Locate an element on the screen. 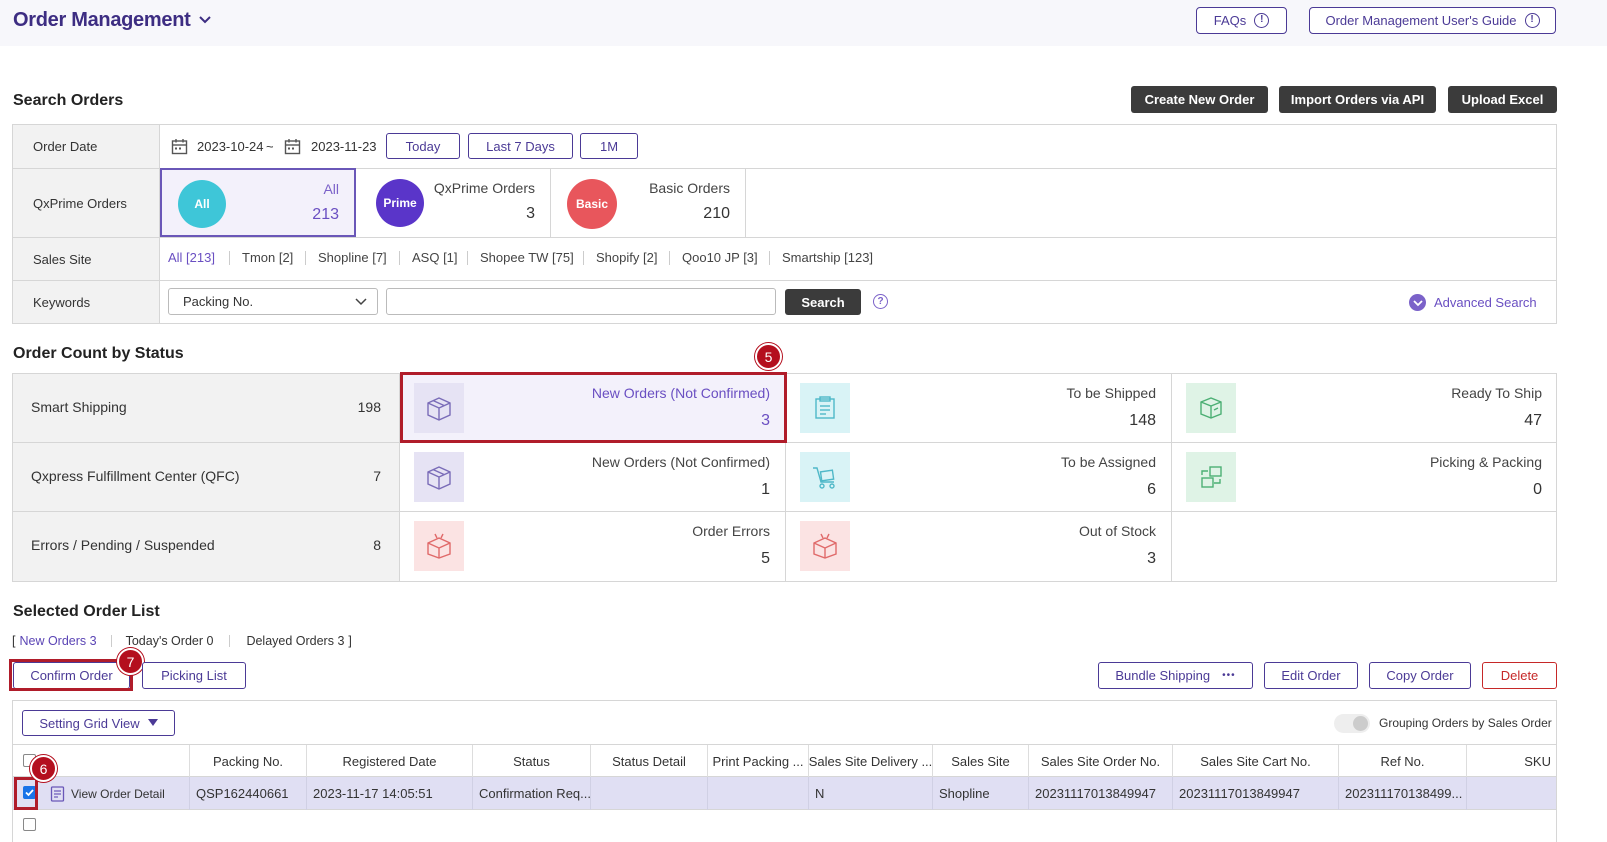 The height and width of the screenshot is (842, 1607). empty-status-cell is located at coordinates (1364, 546).